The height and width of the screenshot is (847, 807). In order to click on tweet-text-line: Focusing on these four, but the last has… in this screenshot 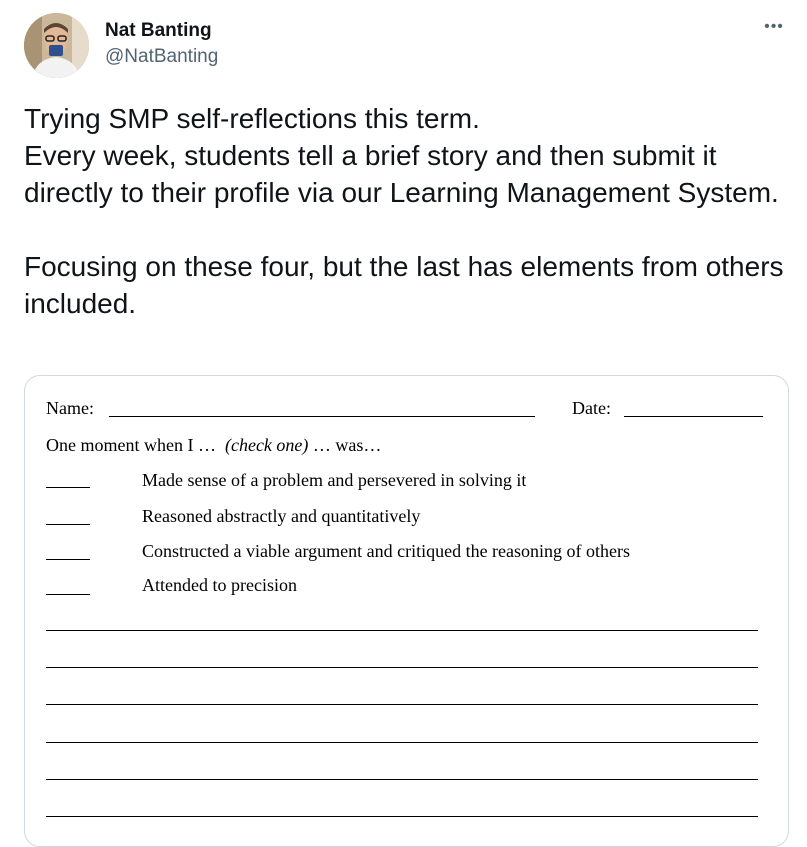, I will do `click(404, 285)`.